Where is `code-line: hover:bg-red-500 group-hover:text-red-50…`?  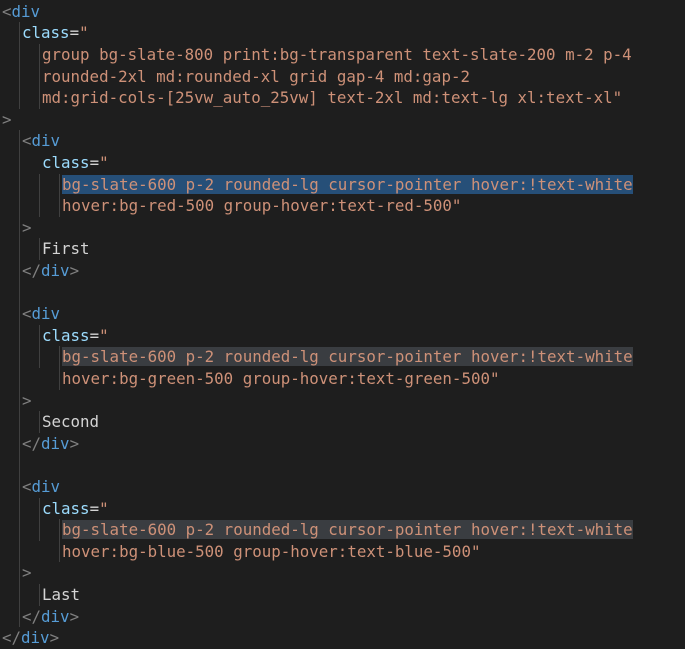 code-line: hover:bg-red-500 group-hover:text-red-50… is located at coordinates (261, 206).